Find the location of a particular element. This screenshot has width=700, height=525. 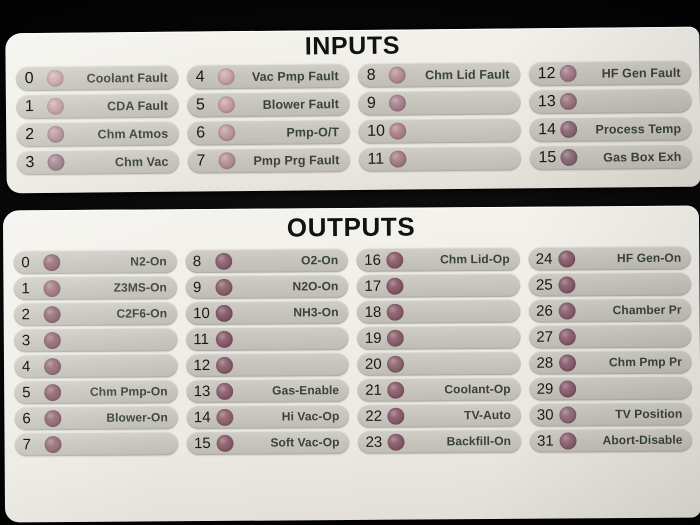

row-number: 28 is located at coordinates (545, 363).